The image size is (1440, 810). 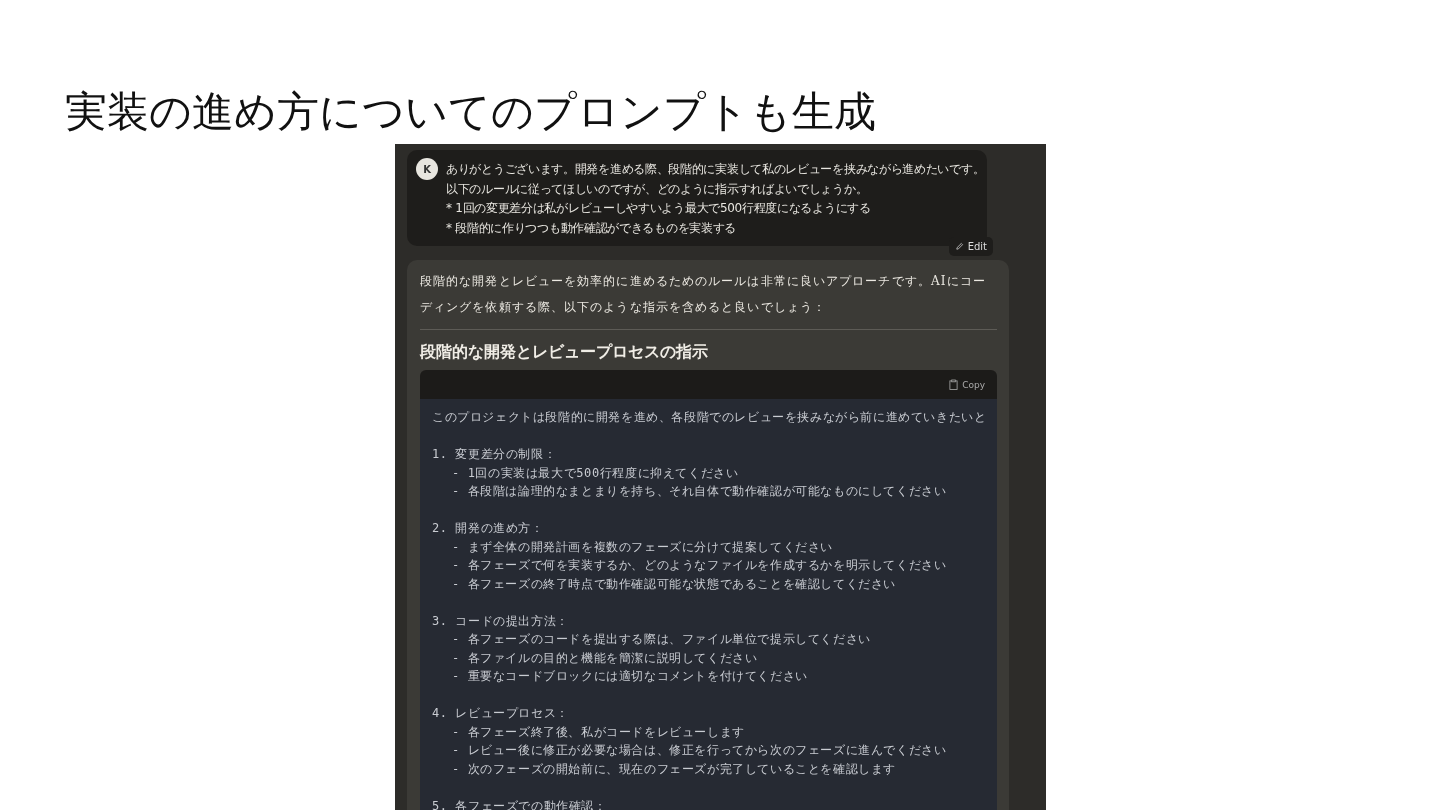 I want to click on response-heading: 段階的な開発とレビュープロセスの指示, so click(x=564, y=352).